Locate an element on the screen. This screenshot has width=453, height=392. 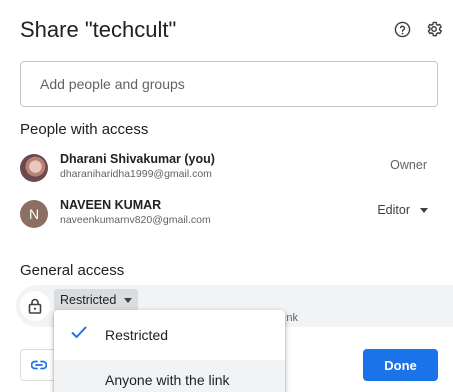
role-dropdown: Editor is located at coordinates (402, 210).